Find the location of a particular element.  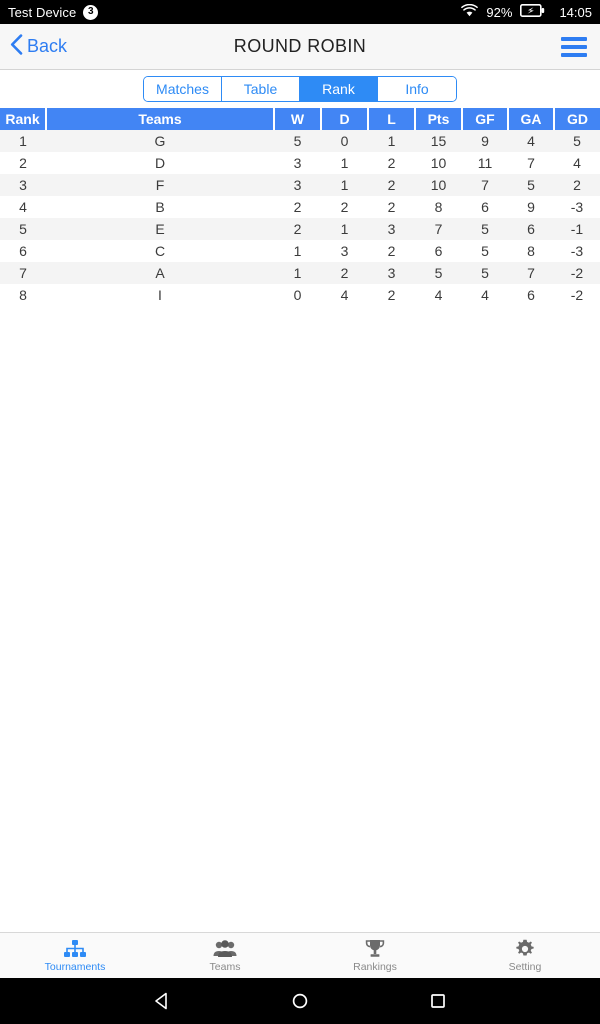

cell-w: 5 is located at coordinates (297, 141).